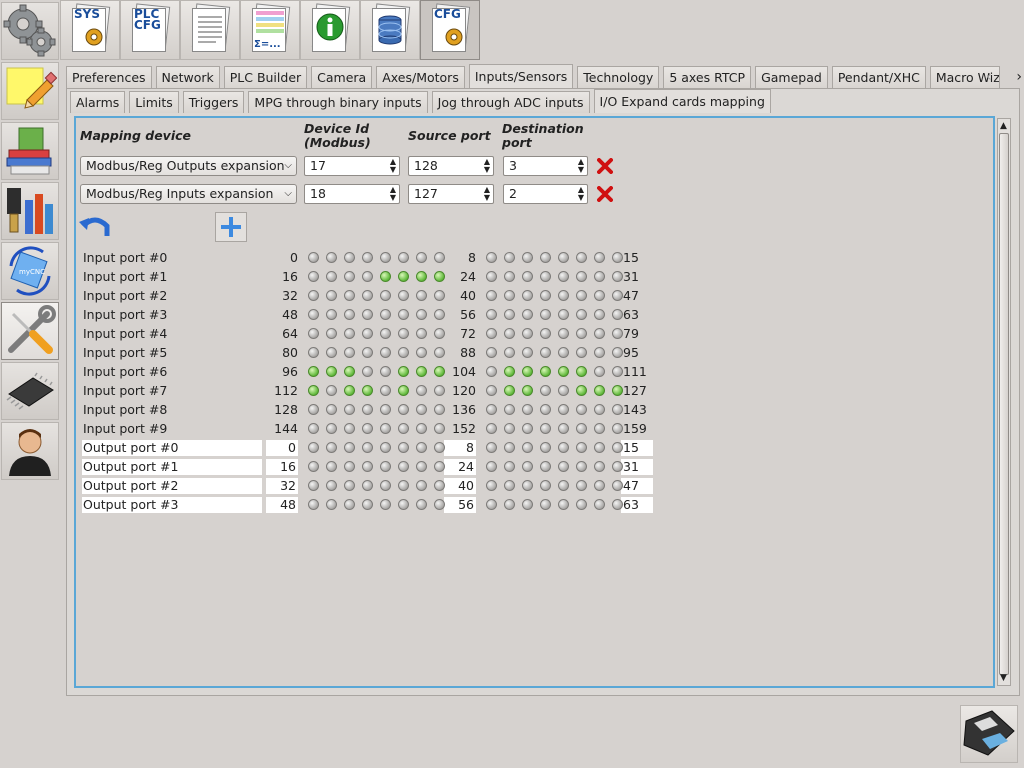 The height and width of the screenshot is (768, 1024). I want to click on tab-alarms: Alarms, so click(98, 102).